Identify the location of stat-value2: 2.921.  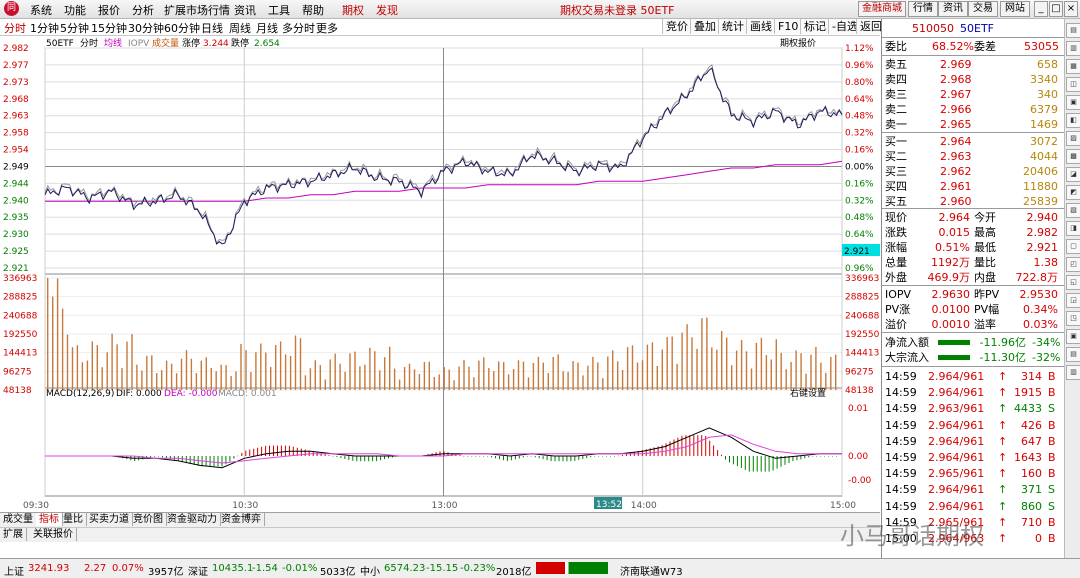
(1042, 247).